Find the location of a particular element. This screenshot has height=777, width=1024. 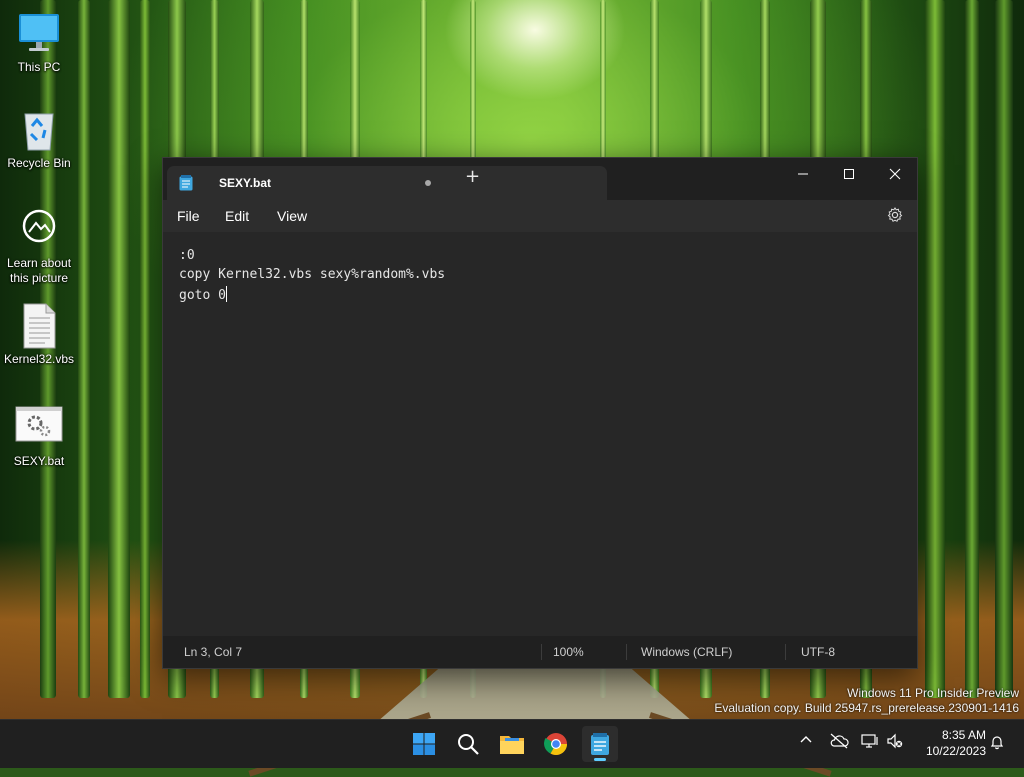

desktop-icon-sexy-bat: SEXY.bat is located at coordinates (39, 436).